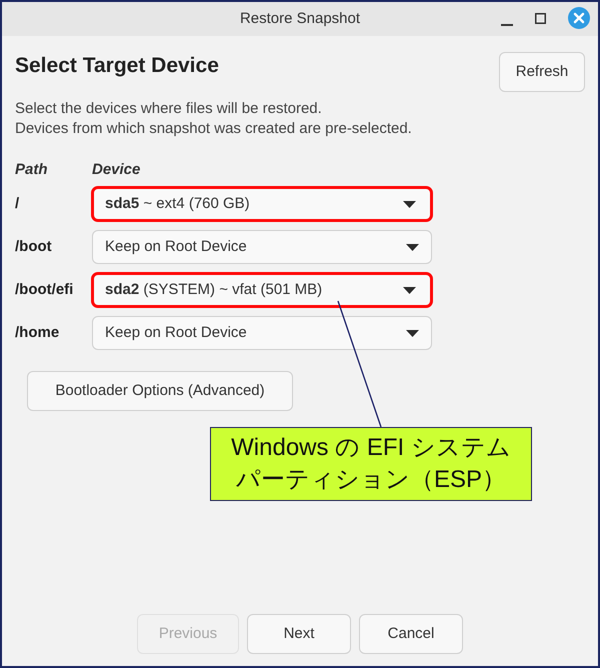 The width and height of the screenshot is (600, 668). I want to click on device-dropdown: sda5 ~ ext4 (760 GB), so click(262, 204).